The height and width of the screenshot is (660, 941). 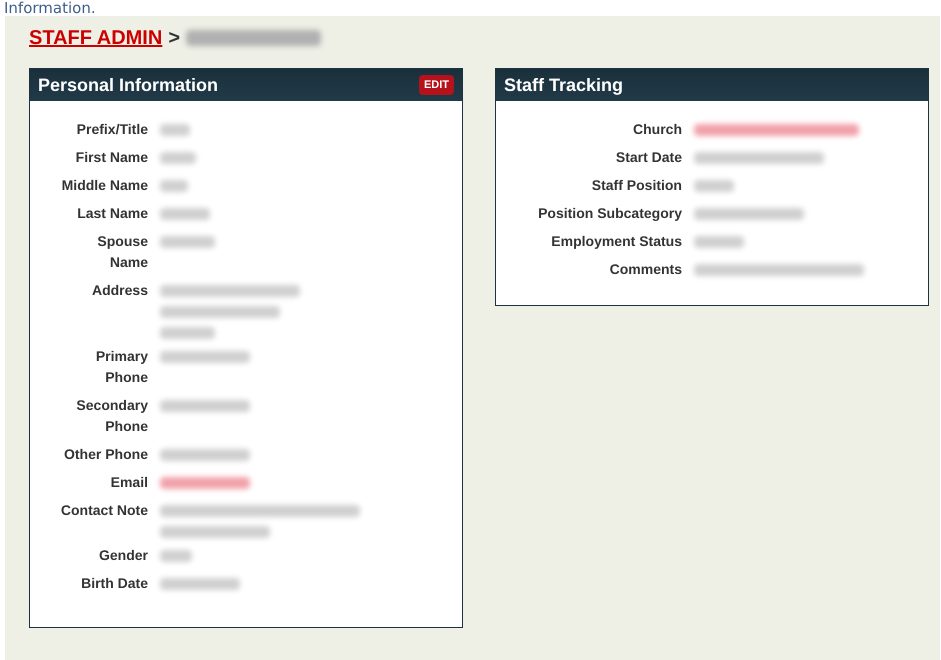 I want to click on field-label: Email, so click(x=129, y=482).